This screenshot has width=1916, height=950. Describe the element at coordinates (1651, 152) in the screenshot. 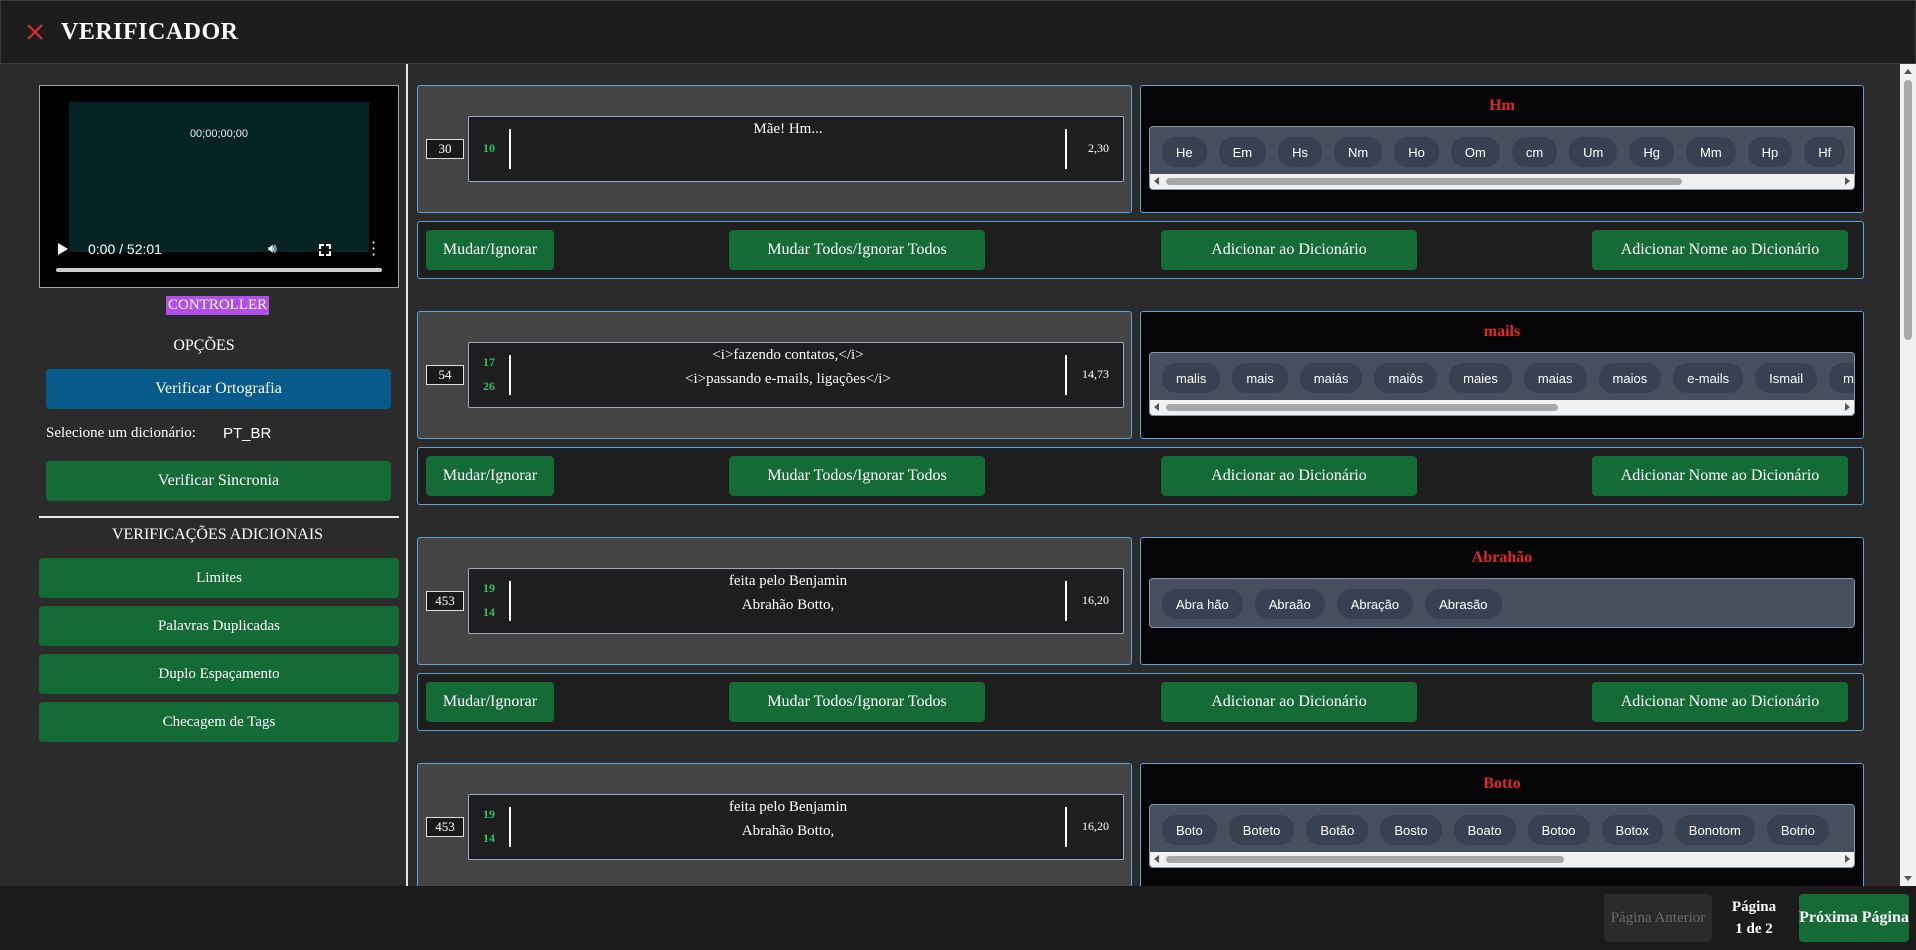

I see `suggestion-chip: Hg` at that location.